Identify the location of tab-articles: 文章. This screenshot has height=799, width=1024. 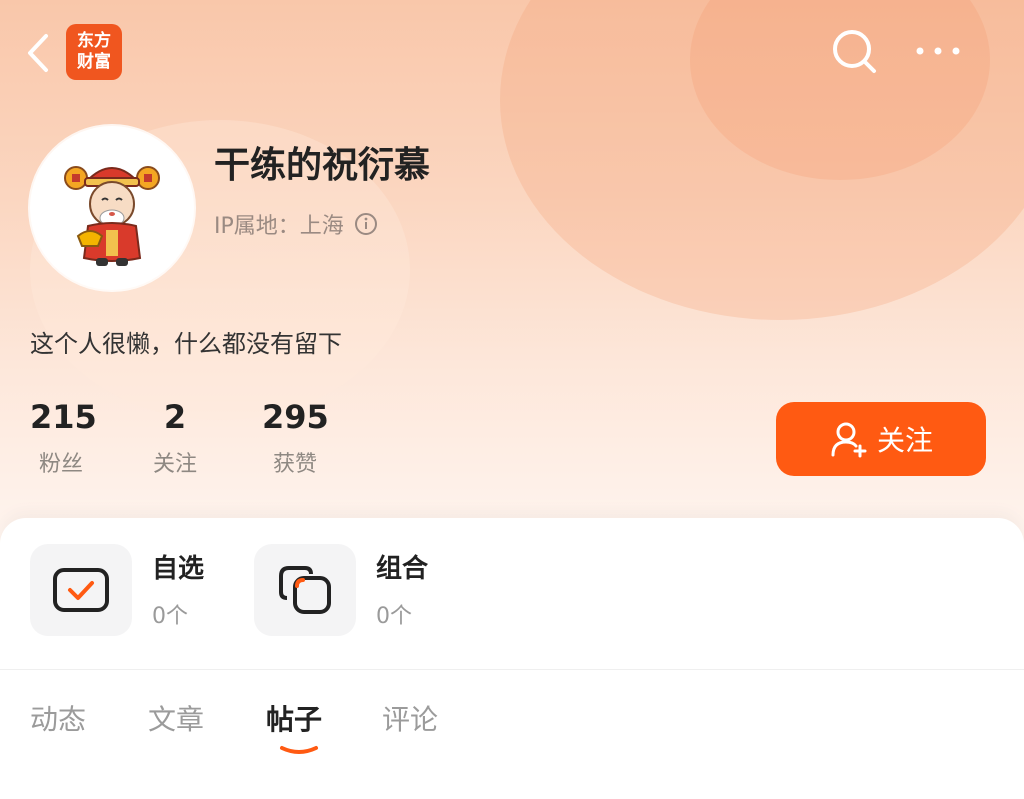
(176, 718).